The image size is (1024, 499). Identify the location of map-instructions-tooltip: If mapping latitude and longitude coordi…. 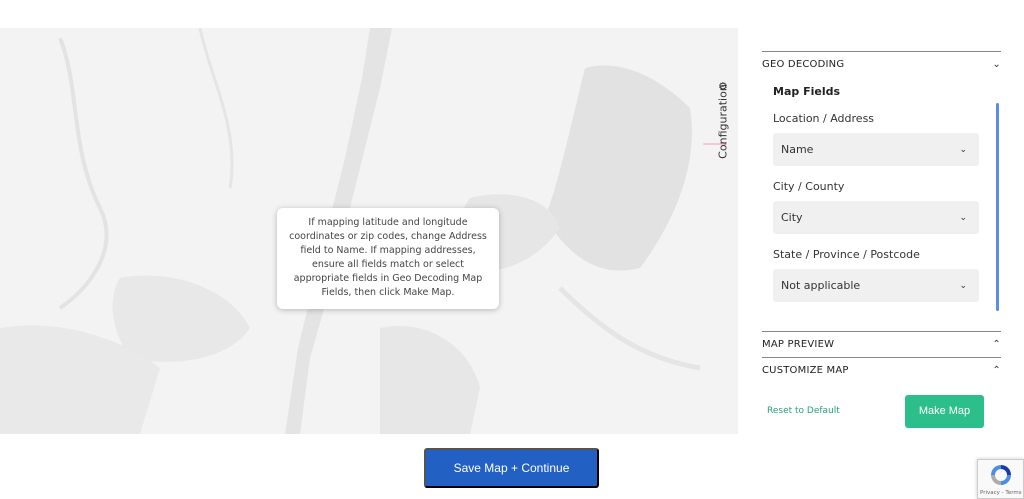
(388, 258).